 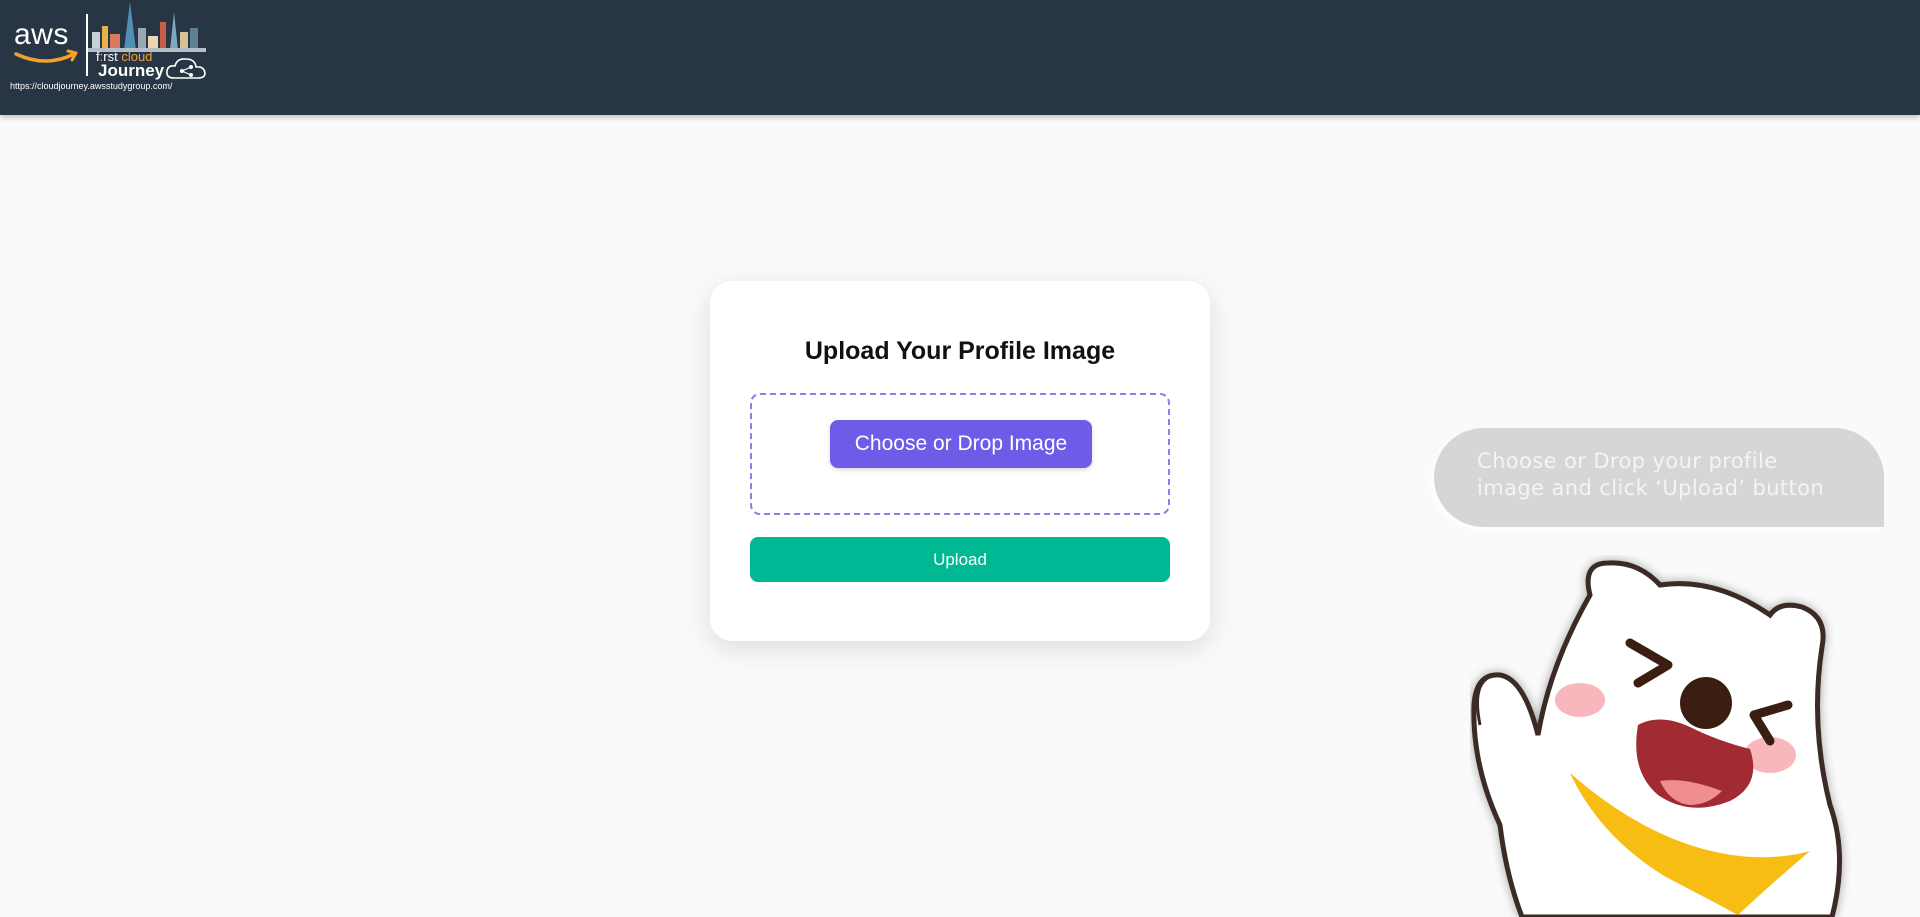 I want to click on logo-journey-text: Journey, so click(x=131, y=70).